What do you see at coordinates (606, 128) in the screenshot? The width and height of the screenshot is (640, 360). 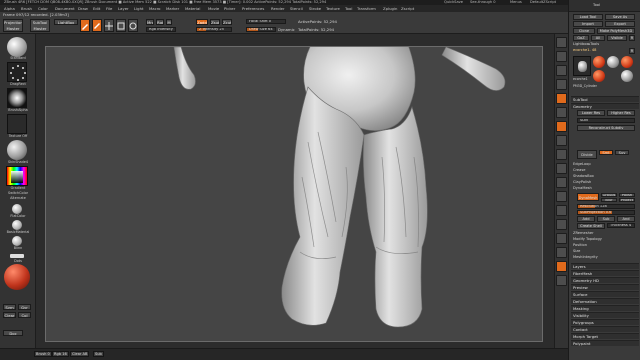 I see `reconstruct-subdiv-button: Reconstruct Subdiv` at bounding box center [606, 128].